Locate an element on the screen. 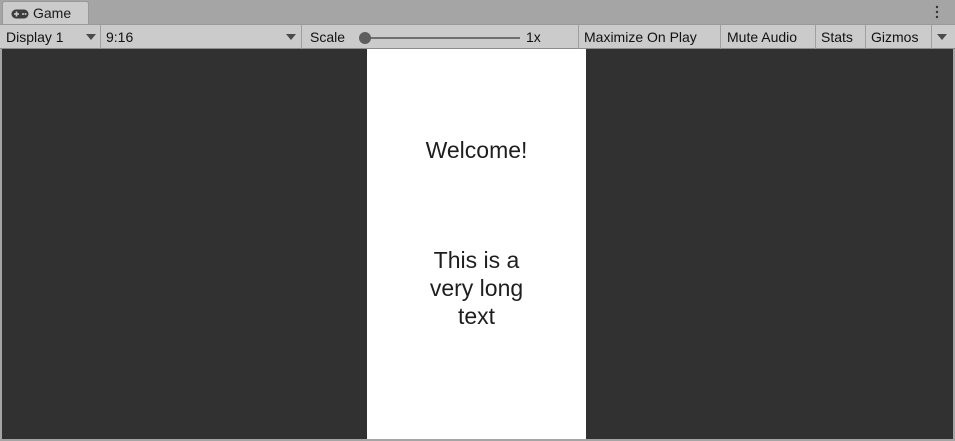 This screenshot has height=441, width=955. gamepad-icon is located at coordinates (20, 14).